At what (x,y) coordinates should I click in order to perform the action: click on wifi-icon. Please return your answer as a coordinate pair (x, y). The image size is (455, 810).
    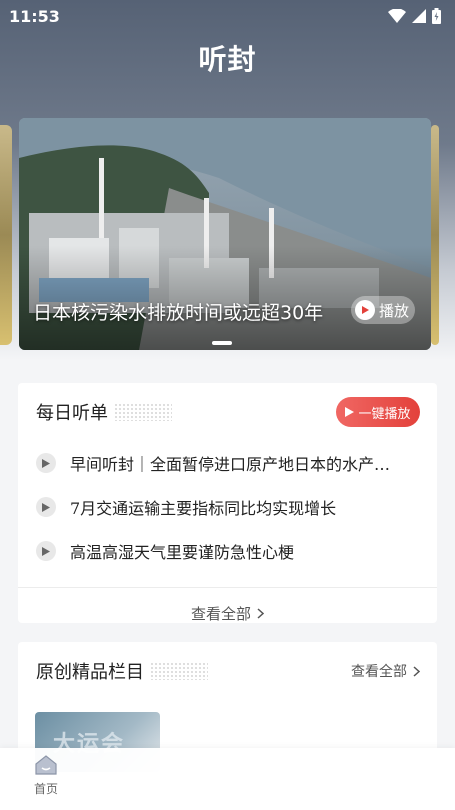
    Looking at the image, I should click on (397, 16).